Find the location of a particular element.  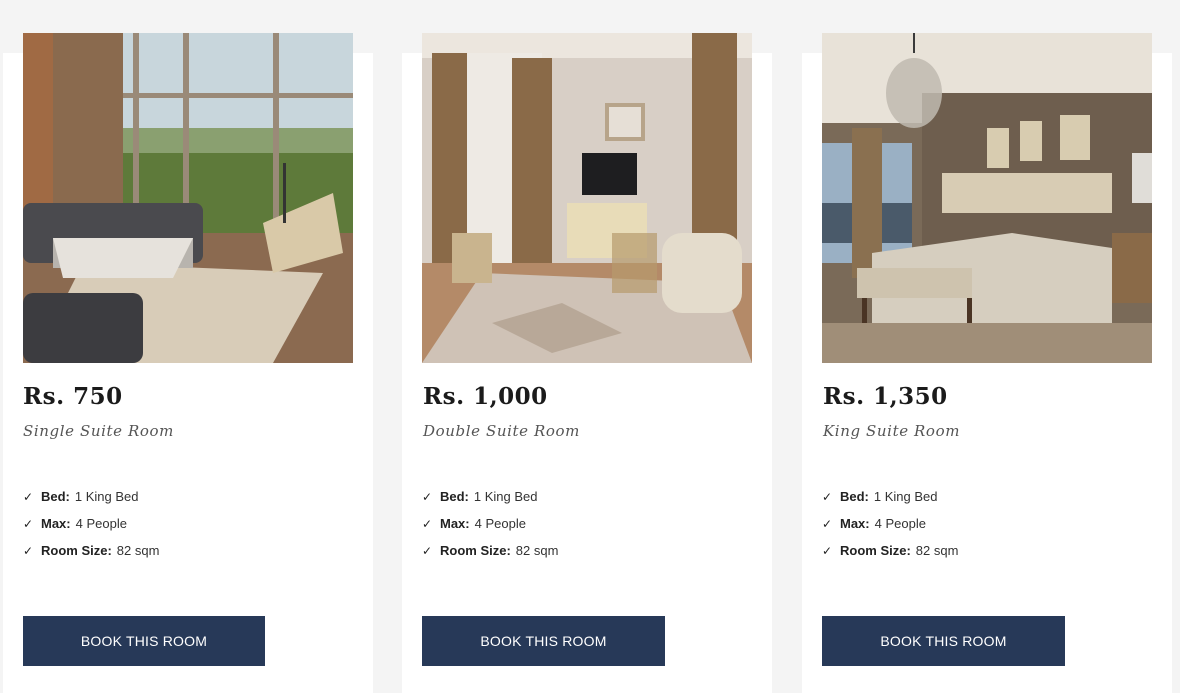

sitting-room-image is located at coordinates (587, 198).